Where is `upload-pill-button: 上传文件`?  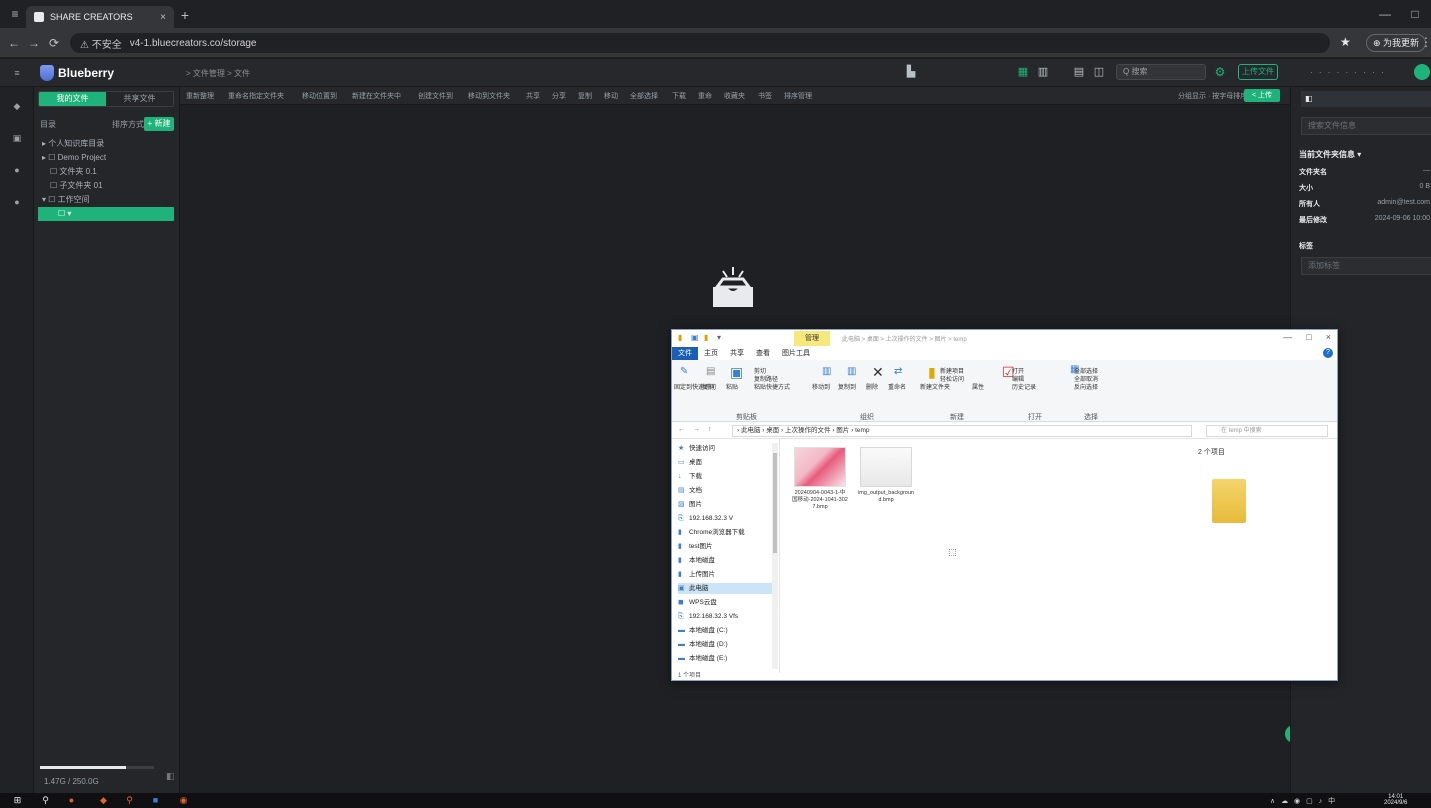 upload-pill-button: 上传文件 is located at coordinates (1258, 72).